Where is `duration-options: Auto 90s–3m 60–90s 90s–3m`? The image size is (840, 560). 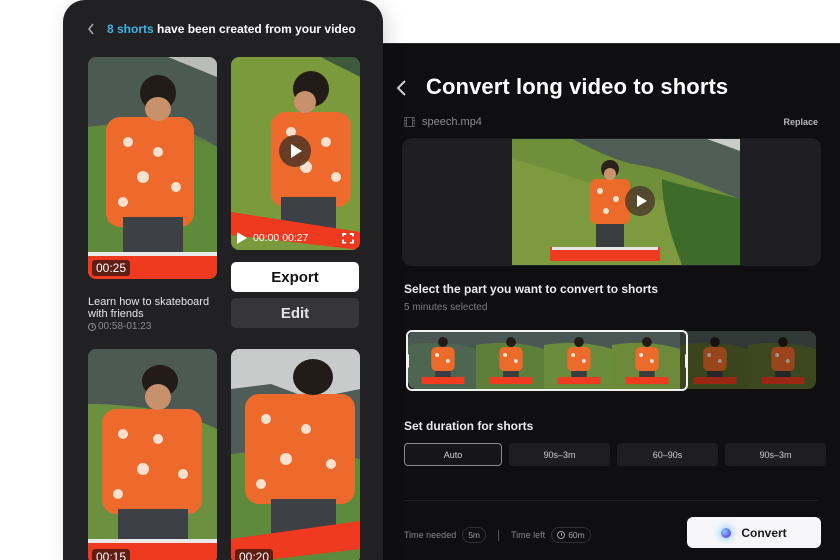 duration-options: Auto 90s–3m 60–90s 90s–3m is located at coordinates (615, 454).